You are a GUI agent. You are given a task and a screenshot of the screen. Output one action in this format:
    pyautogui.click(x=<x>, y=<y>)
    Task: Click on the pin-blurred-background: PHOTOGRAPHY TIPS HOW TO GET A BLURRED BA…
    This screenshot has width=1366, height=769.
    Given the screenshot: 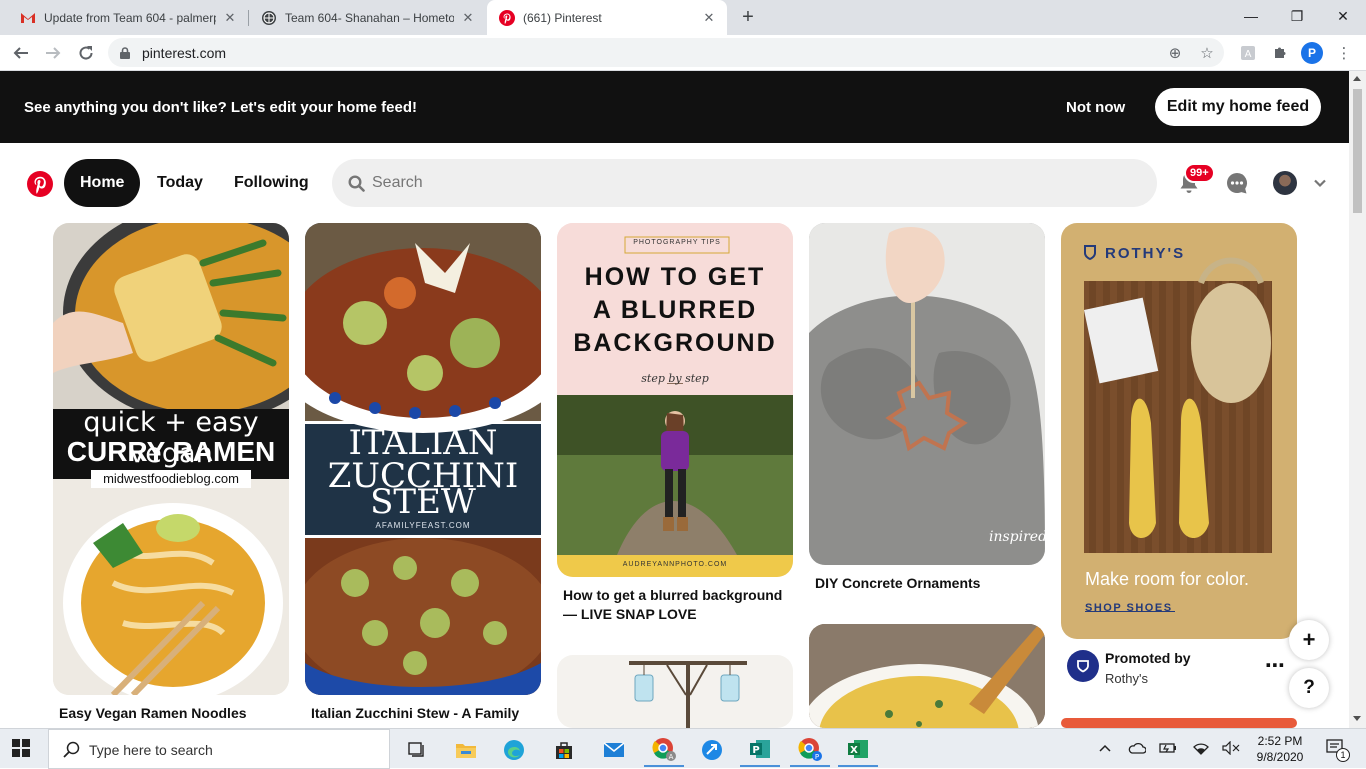 What is the action you would take?
    pyautogui.click(x=675, y=400)
    